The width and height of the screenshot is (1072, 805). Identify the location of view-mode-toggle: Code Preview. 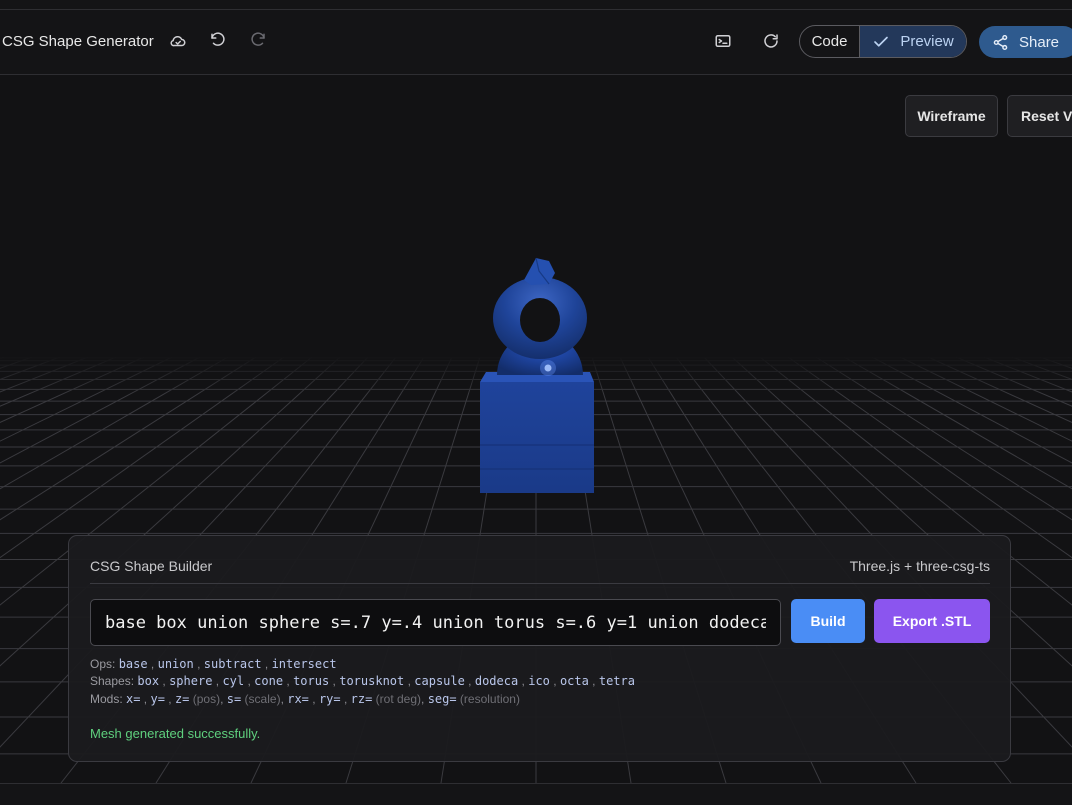
(883, 41).